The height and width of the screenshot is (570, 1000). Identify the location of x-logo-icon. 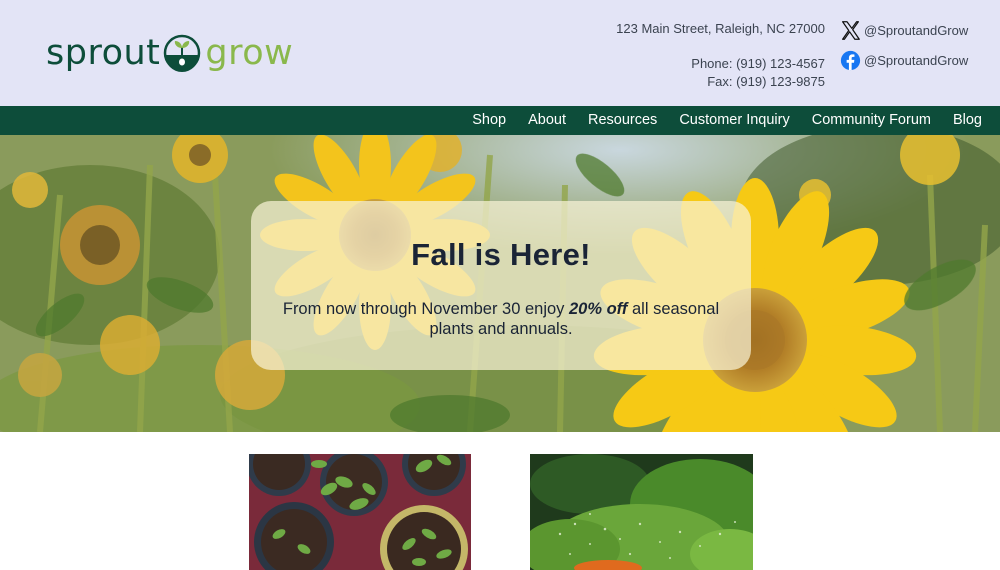
(851, 30).